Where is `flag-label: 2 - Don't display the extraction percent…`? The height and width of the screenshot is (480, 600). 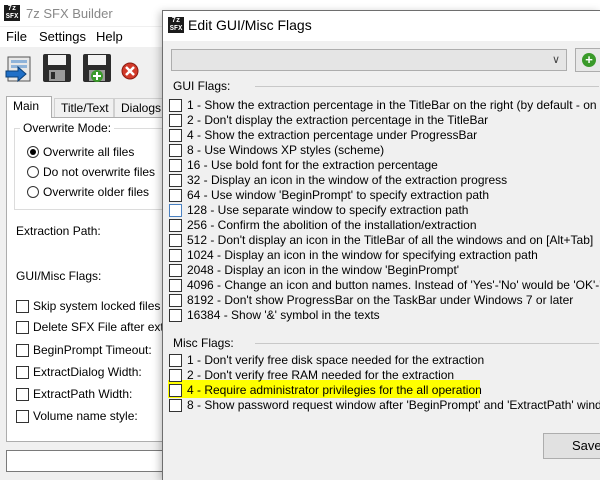
flag-label: 2 - Don't display the extraction percent… is located at coordinates (338, 120).